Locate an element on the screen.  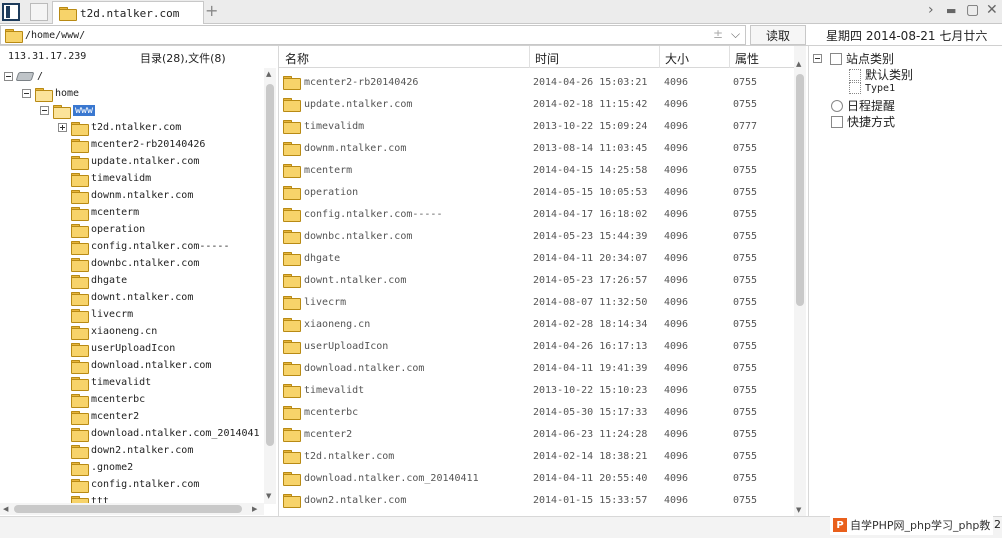
tab-active: t2d.ntalker.com is located at coordinates (128, 12).